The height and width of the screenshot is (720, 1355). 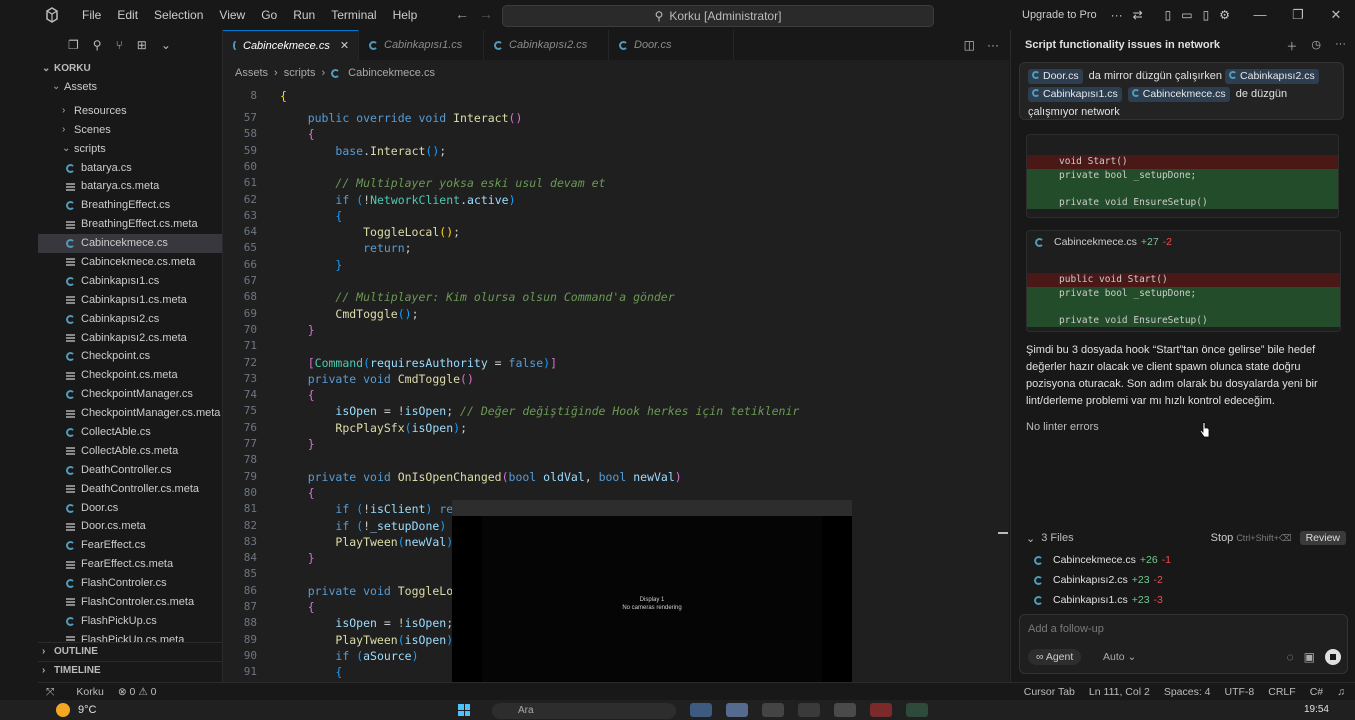 What do you see at coordinates (76, 710) in the screenshot?
I see `weather-widget: 9°C` at bounding box center [76, 710].